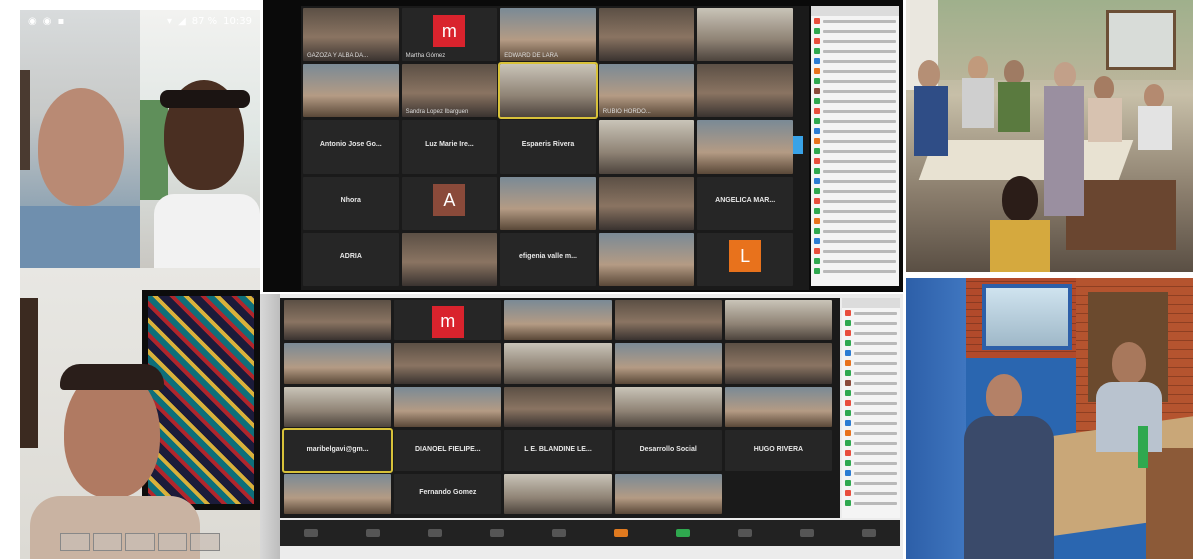  I want to click on chat-button, so click(559, 533).